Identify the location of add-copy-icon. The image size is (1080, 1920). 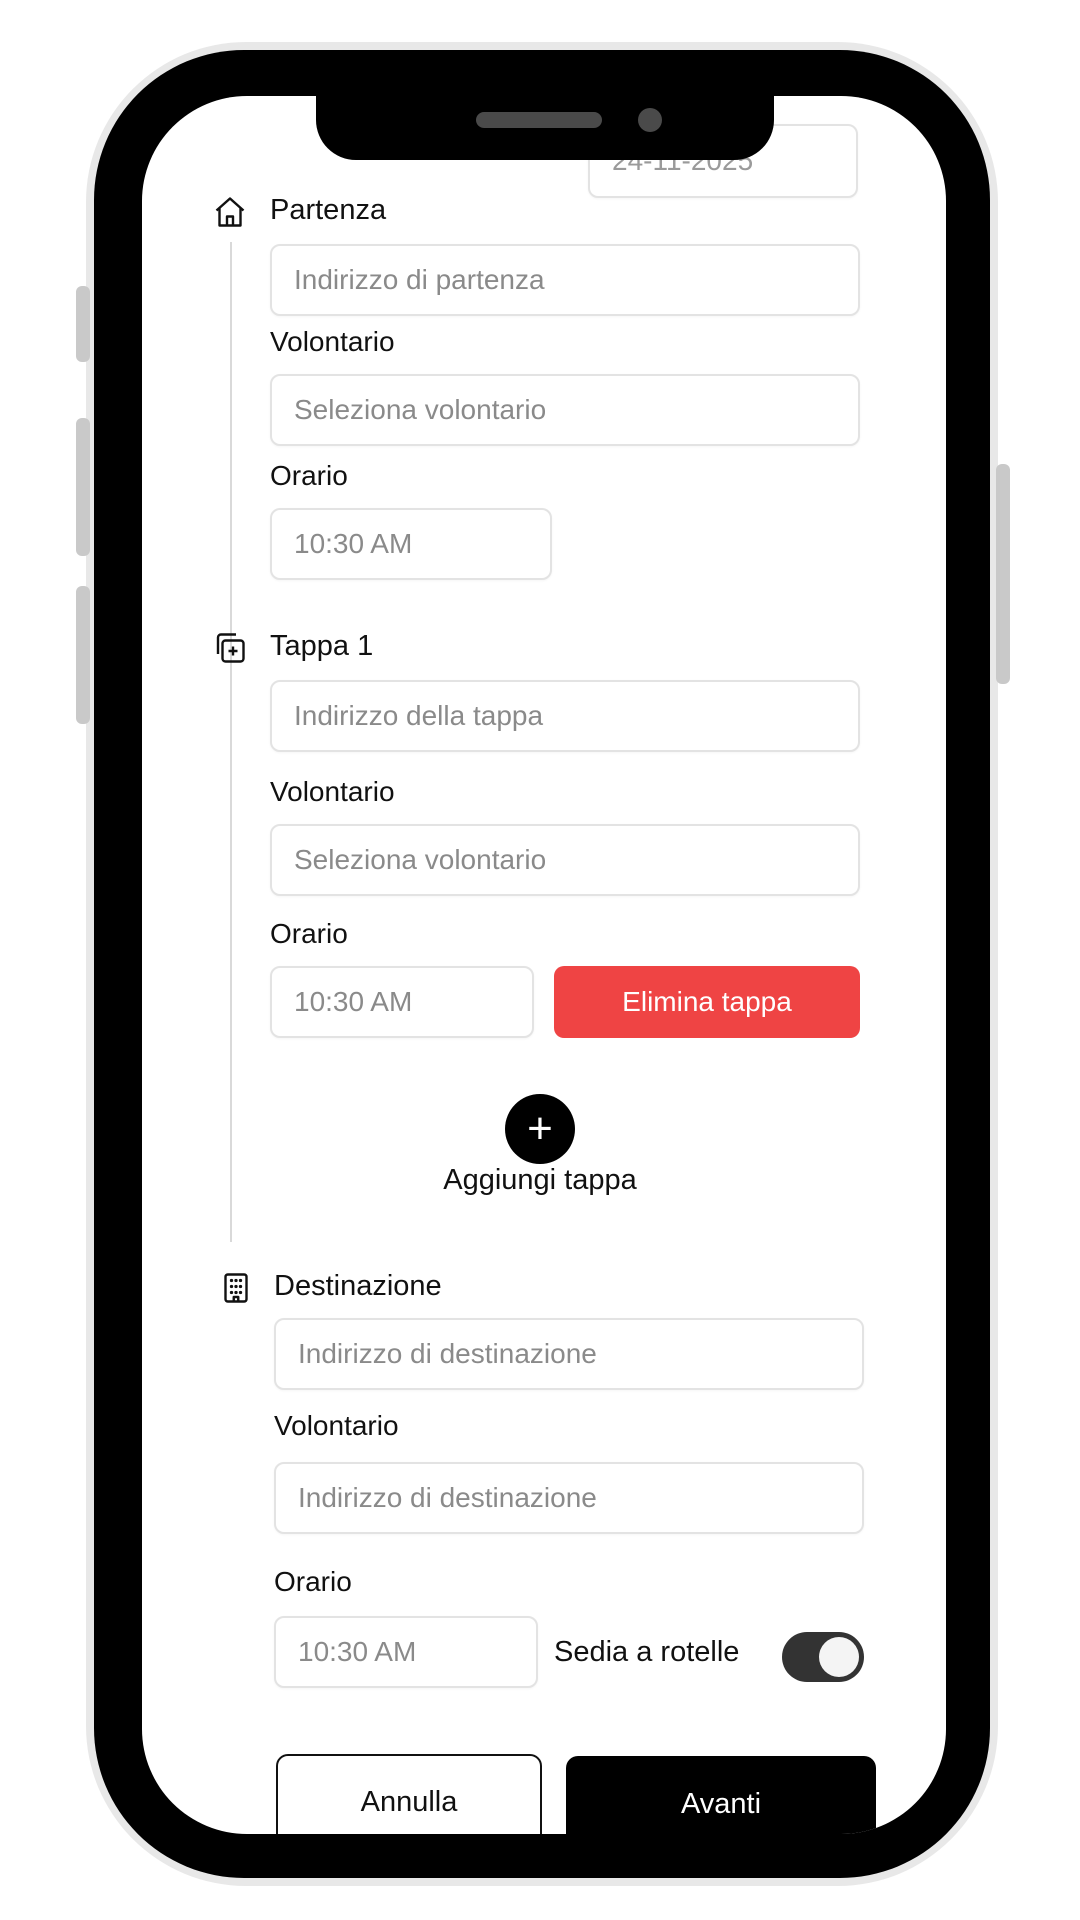
(230, 648).